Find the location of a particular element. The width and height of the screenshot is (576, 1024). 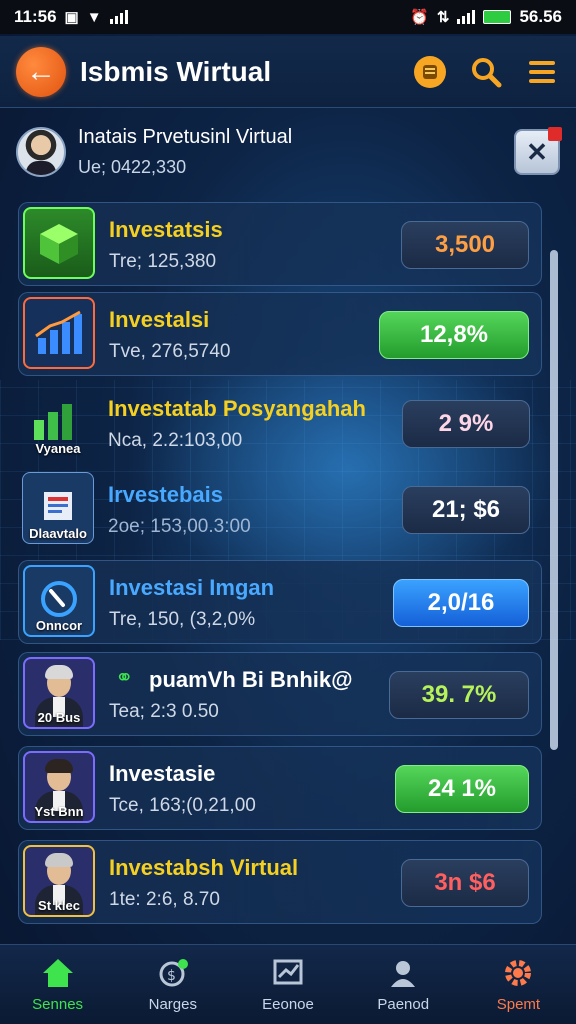

gear-icon is located at coordinates (518, 973).